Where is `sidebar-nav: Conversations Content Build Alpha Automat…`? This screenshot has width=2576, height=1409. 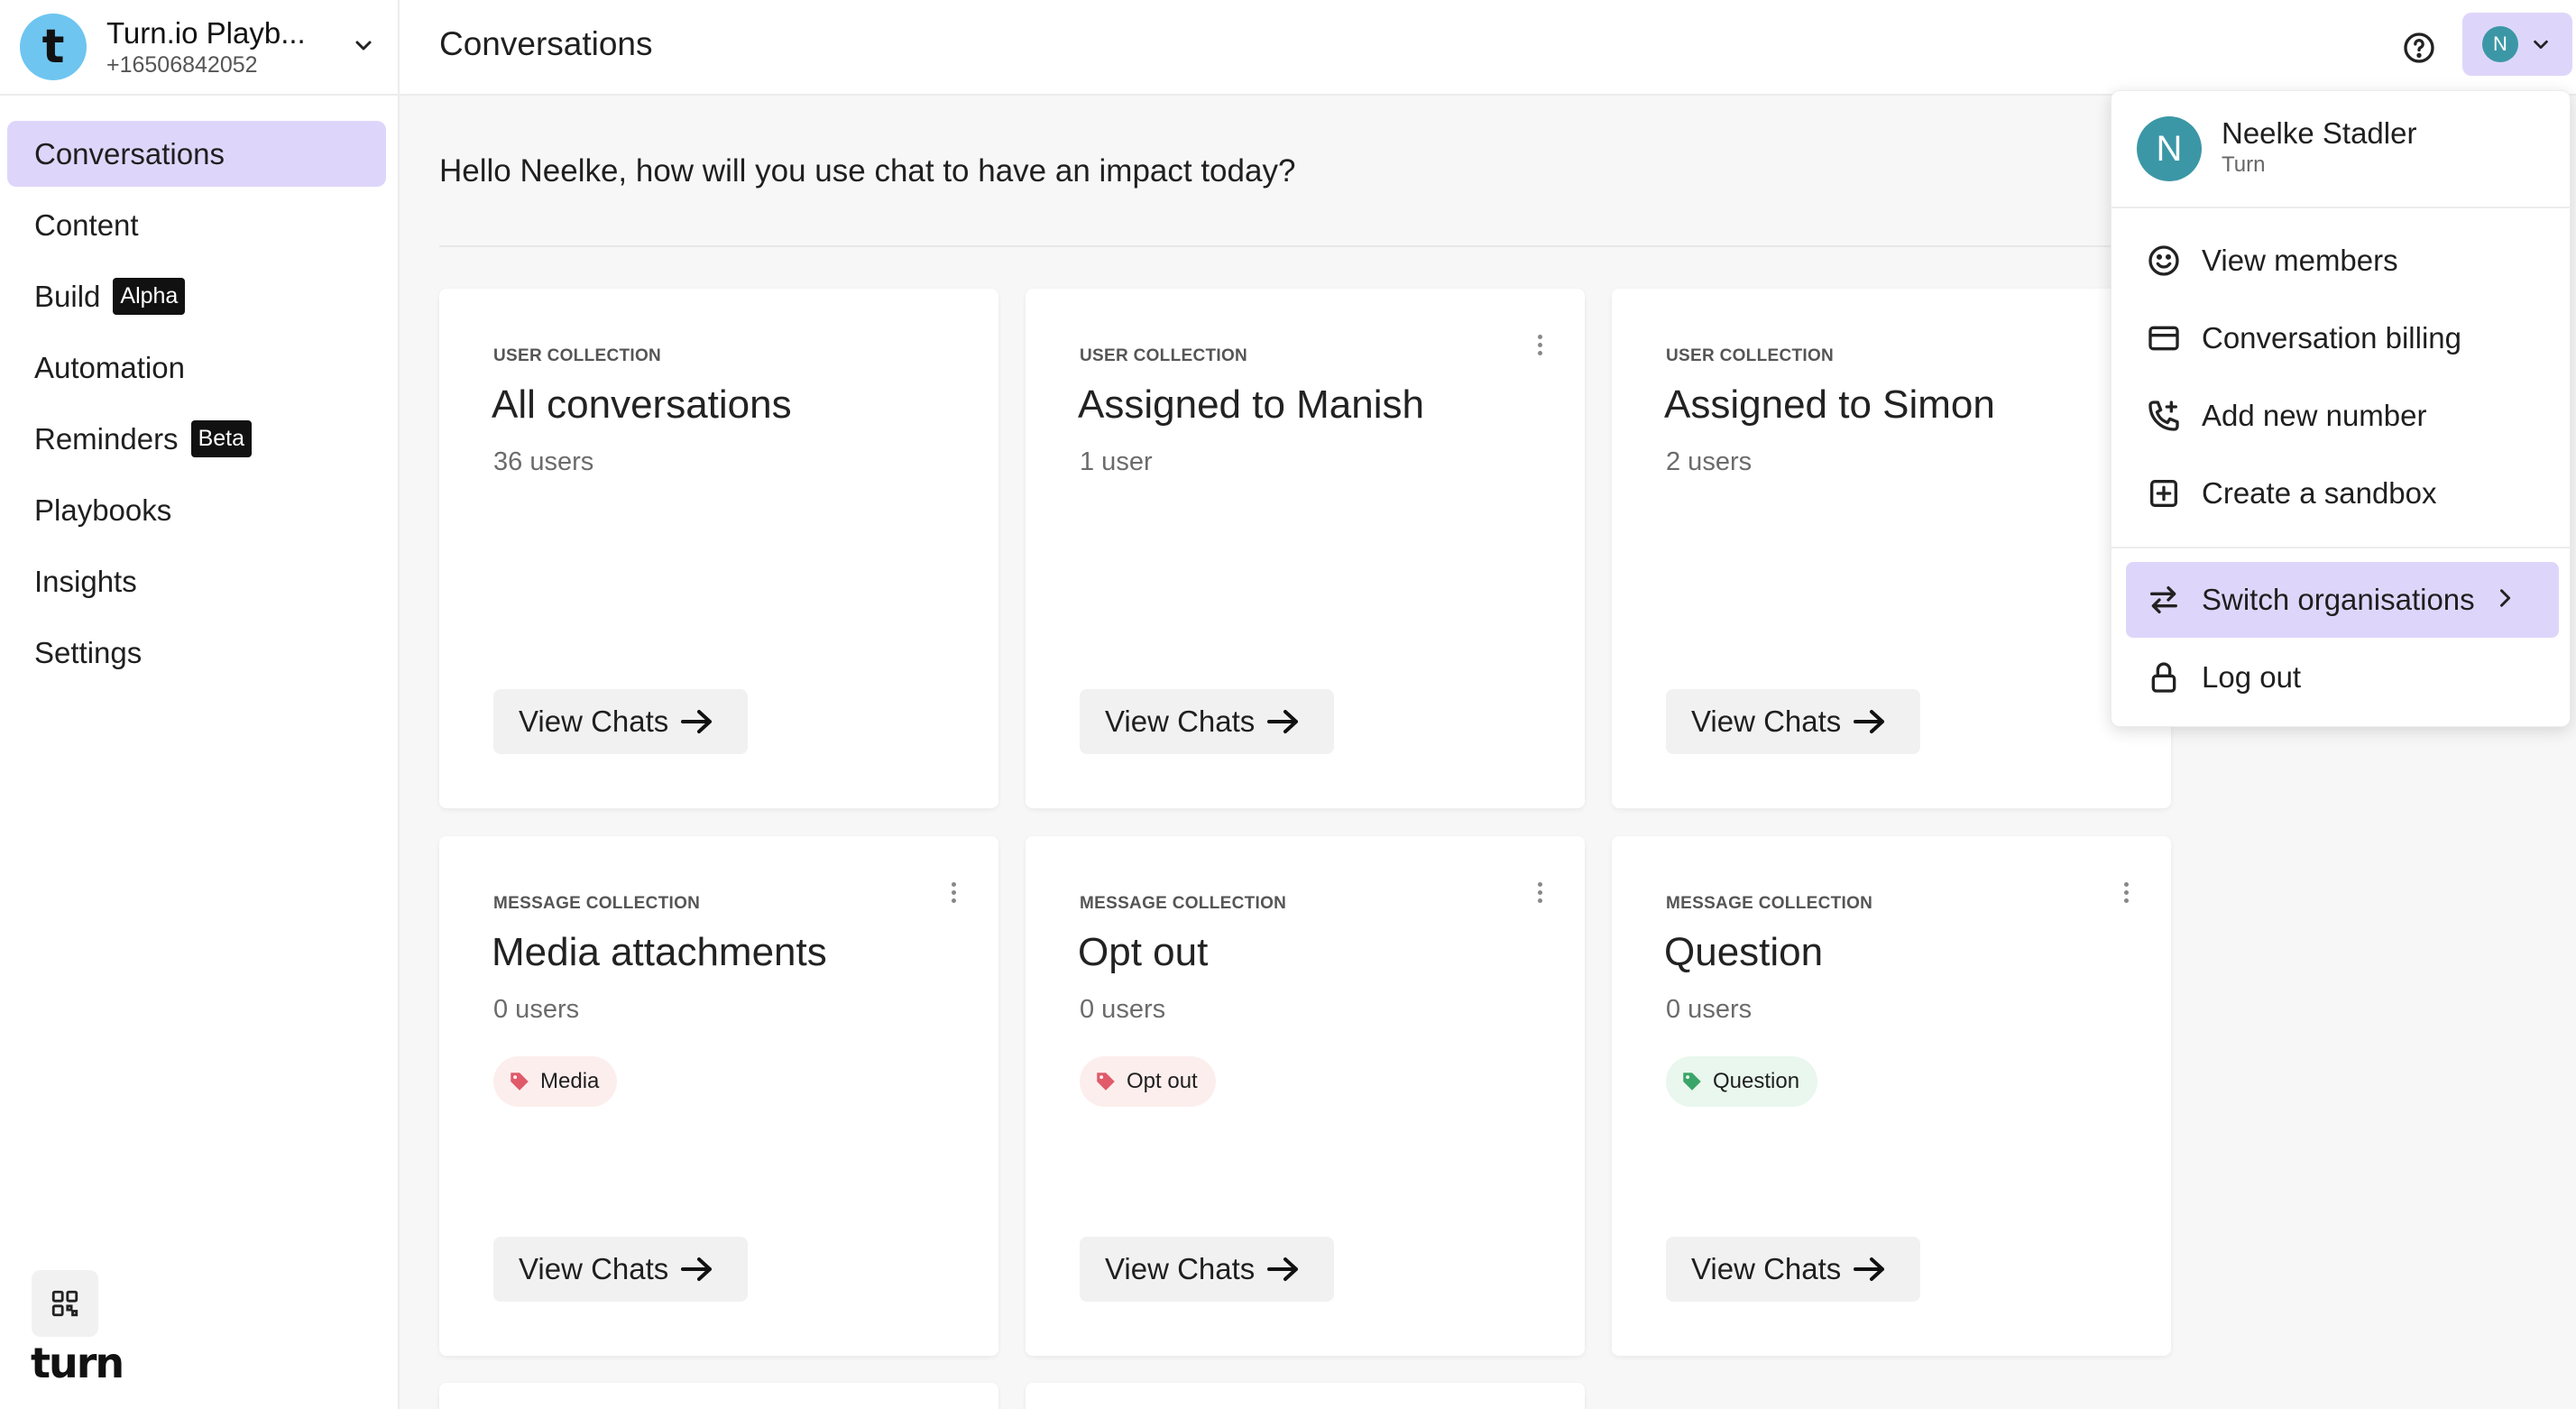 sidebar-nav: Conversations Content Build Alpha Automat… is located at coordinates (196, 406).